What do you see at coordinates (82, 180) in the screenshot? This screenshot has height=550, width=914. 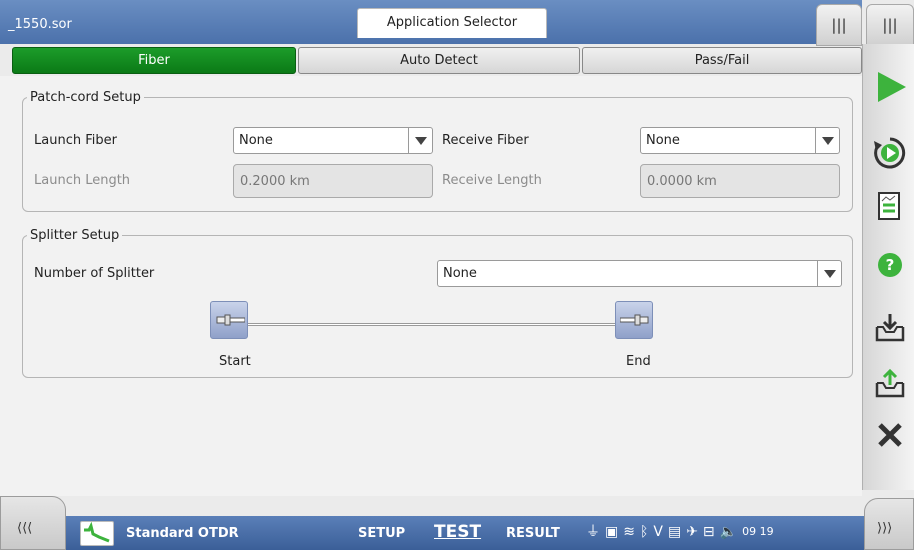 I see `launch-length-label: Launch Length` at bounding box center [82, 180].